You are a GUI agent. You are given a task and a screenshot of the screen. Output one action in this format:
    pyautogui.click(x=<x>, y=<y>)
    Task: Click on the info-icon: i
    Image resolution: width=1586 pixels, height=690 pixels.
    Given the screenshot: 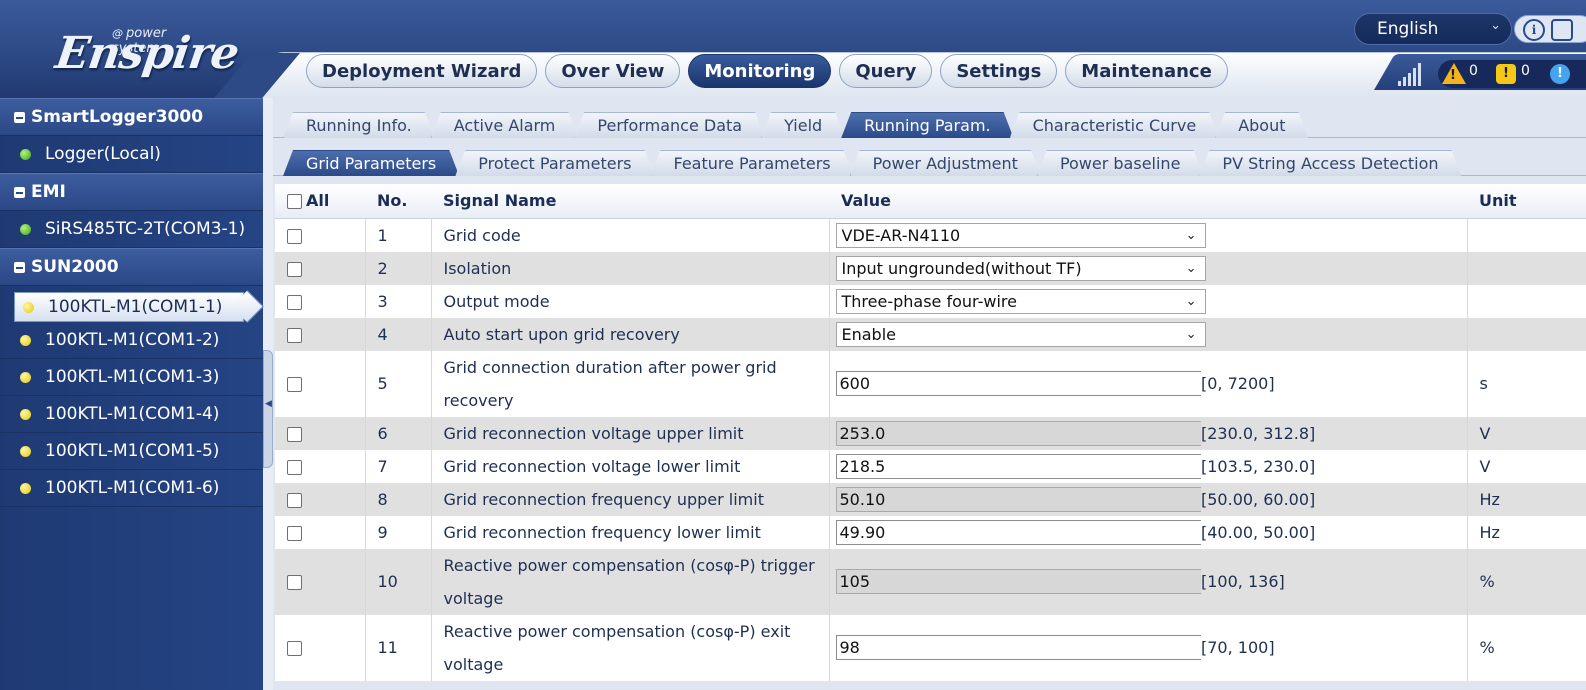 What is the action you would take?
    pyautogui.click(x=1534, y=30)
    